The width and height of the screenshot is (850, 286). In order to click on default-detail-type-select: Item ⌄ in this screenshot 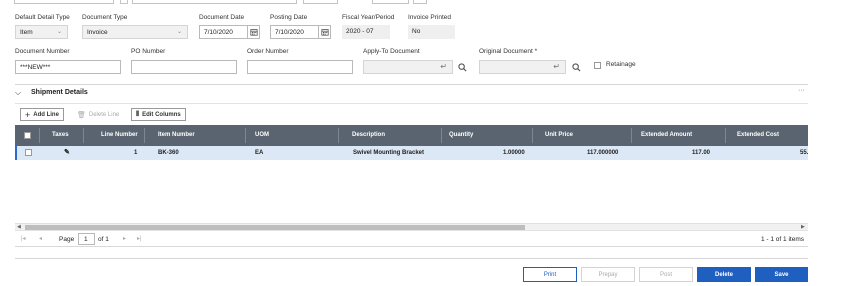, I will do `click(41, 32)`.